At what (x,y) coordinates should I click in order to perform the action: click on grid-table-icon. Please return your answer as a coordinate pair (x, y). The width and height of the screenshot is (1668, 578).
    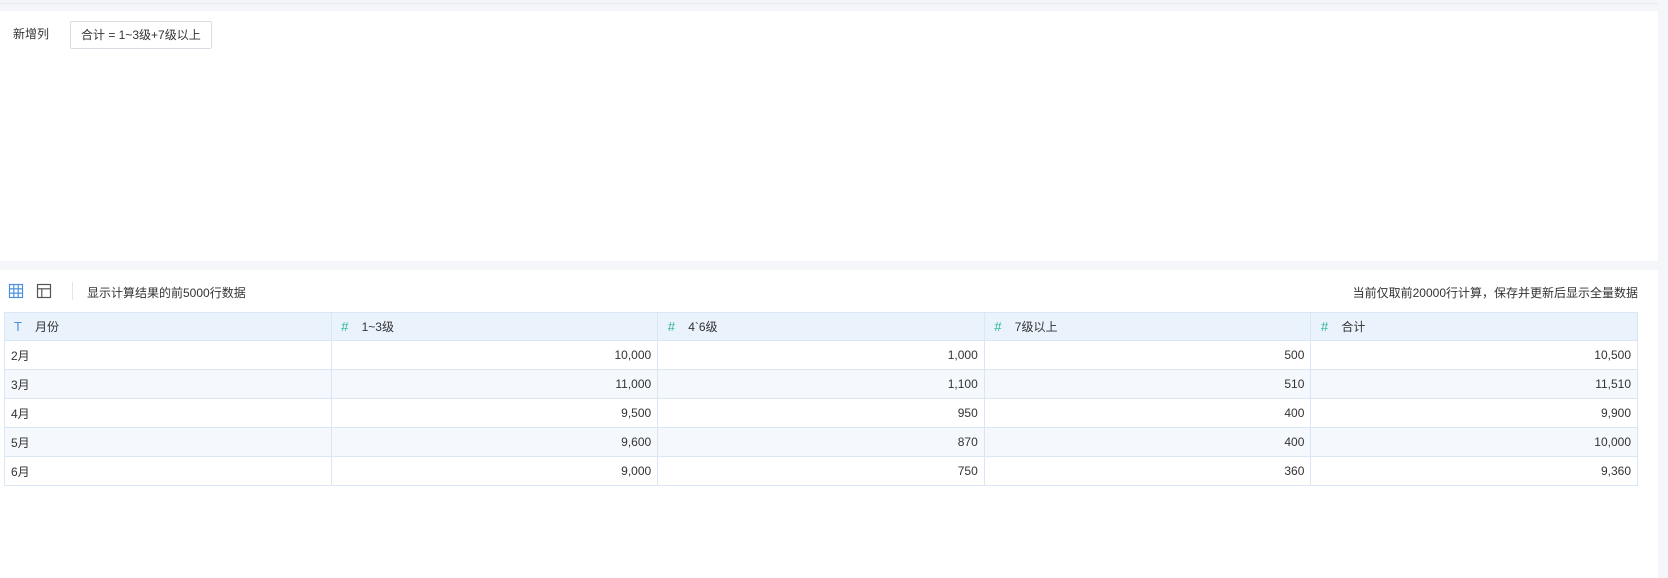
    Looking at the image, I should click on (16, 291).